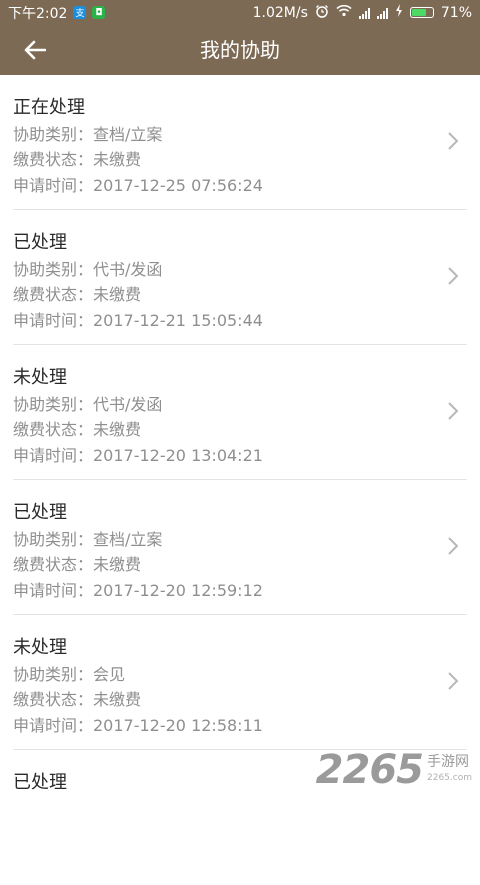 This screenshot has height=885, width=480. Describe the element at coordinates (280, 12) in the screenshot. I see `network-speed: 1.02M/s` at that location.